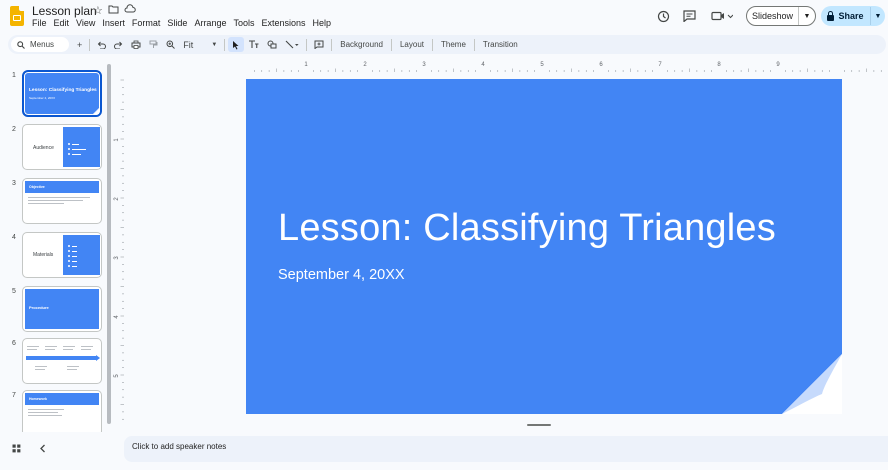  I want to click on thumb-subtitle: September 4, 20XX, so click(42, 98).